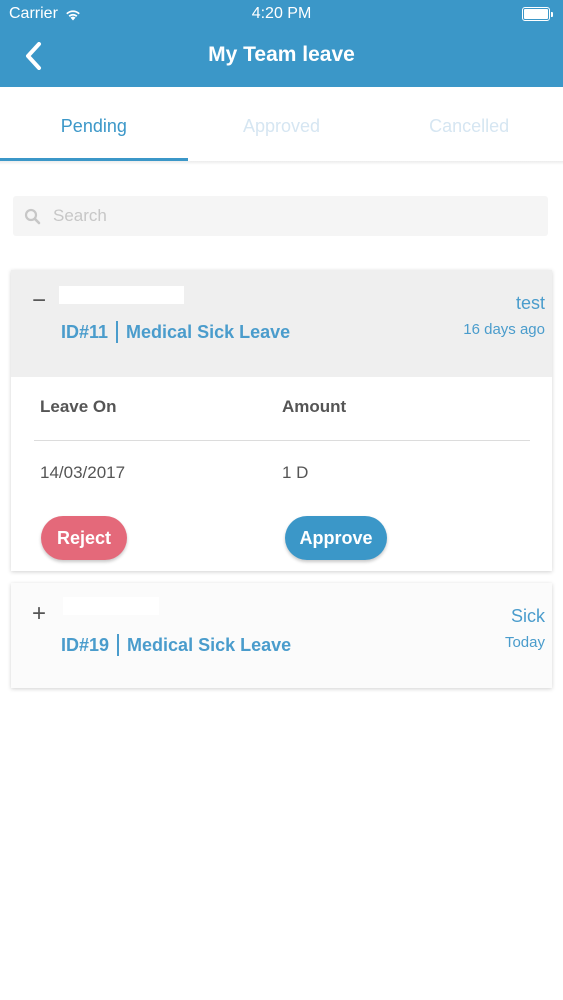 This screenshot has height=1000, width=563. Describe the element at coordinates (85, 644) in the screenshot. I see `leave-id: ID#19` at that location.